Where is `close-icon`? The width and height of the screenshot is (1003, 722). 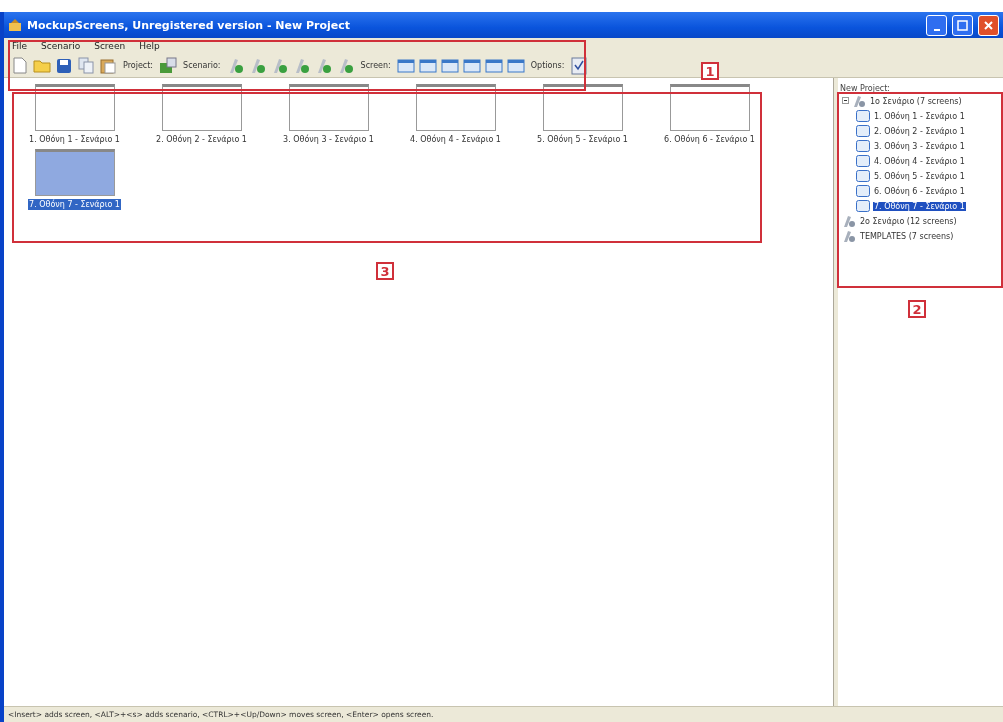 close-icon is located at coordinates (988, 25).